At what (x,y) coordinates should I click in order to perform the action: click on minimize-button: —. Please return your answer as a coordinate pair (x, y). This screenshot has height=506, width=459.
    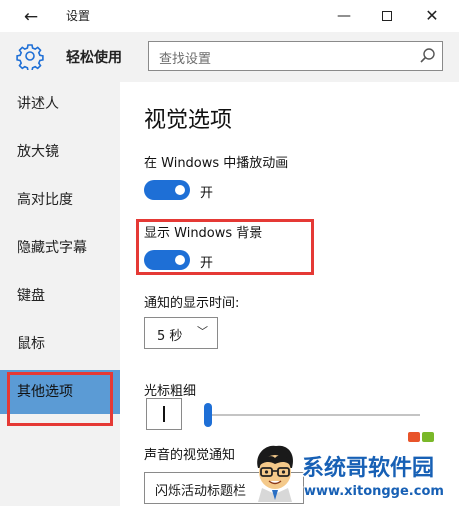
    Looking at the image, I should click on (344, 16).